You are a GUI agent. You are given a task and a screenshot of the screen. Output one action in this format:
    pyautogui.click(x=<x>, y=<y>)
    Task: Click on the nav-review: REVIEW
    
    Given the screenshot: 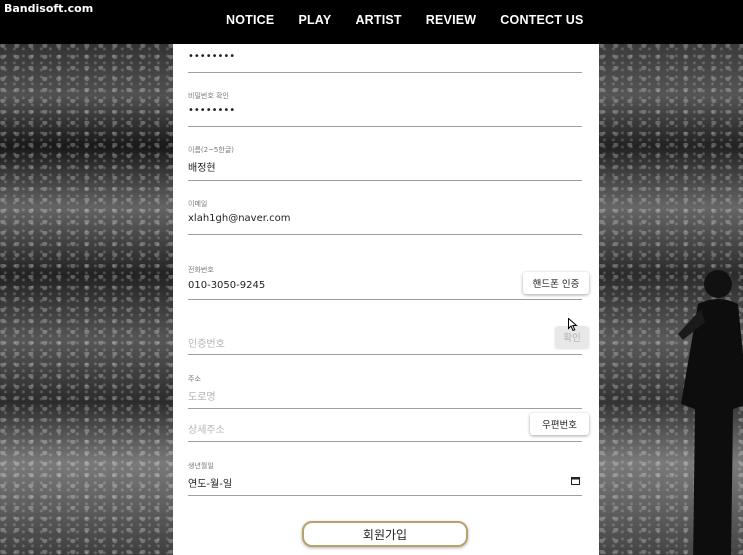 What is the action you would take?
    pyautogui.click(x=451, y=20)
    